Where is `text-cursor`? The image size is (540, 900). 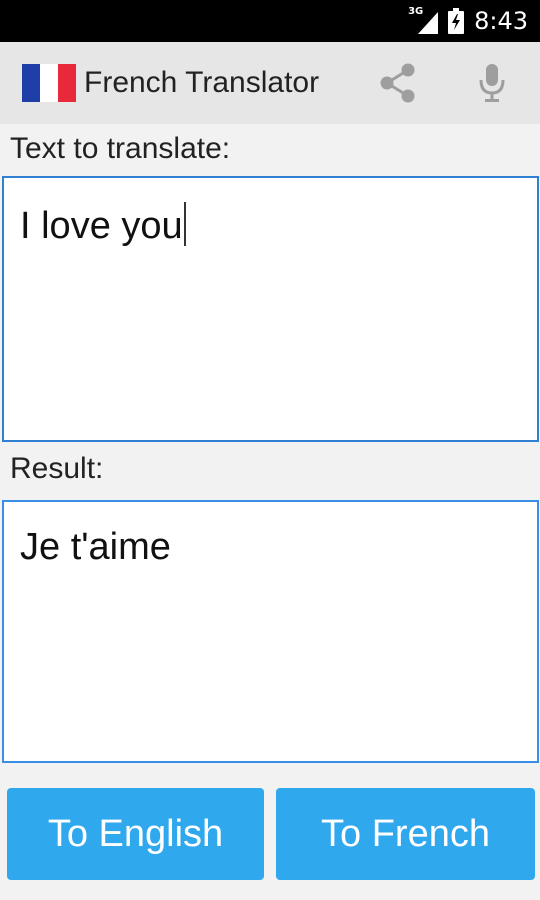
text-cursor is located at coordinates (184, 224).